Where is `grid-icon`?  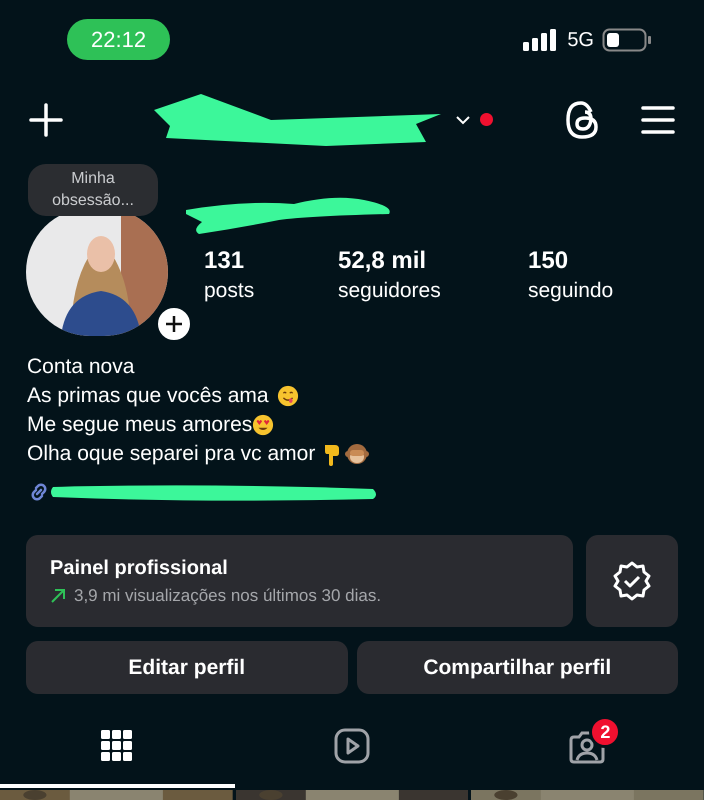
grid-icon is located at coordinates (117, 746).